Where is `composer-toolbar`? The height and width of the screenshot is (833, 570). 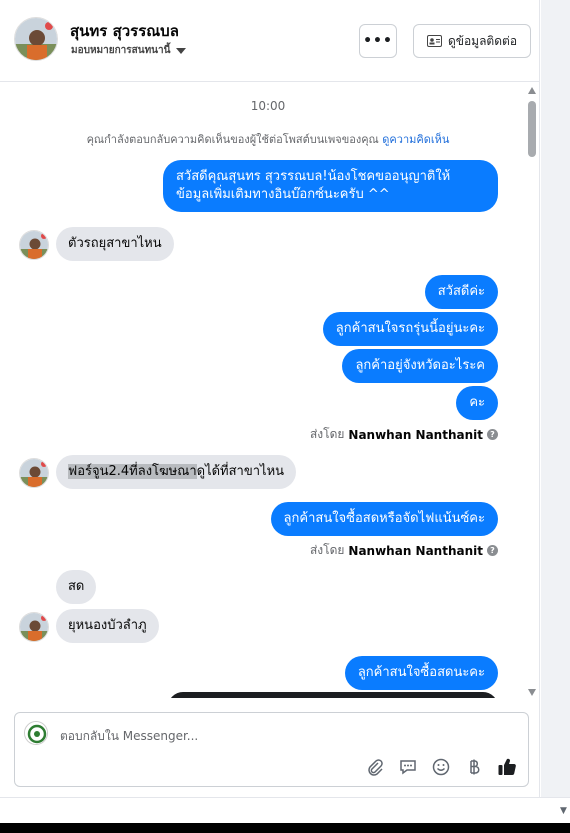
composer-toolbar is located at coordinates (441, 767).